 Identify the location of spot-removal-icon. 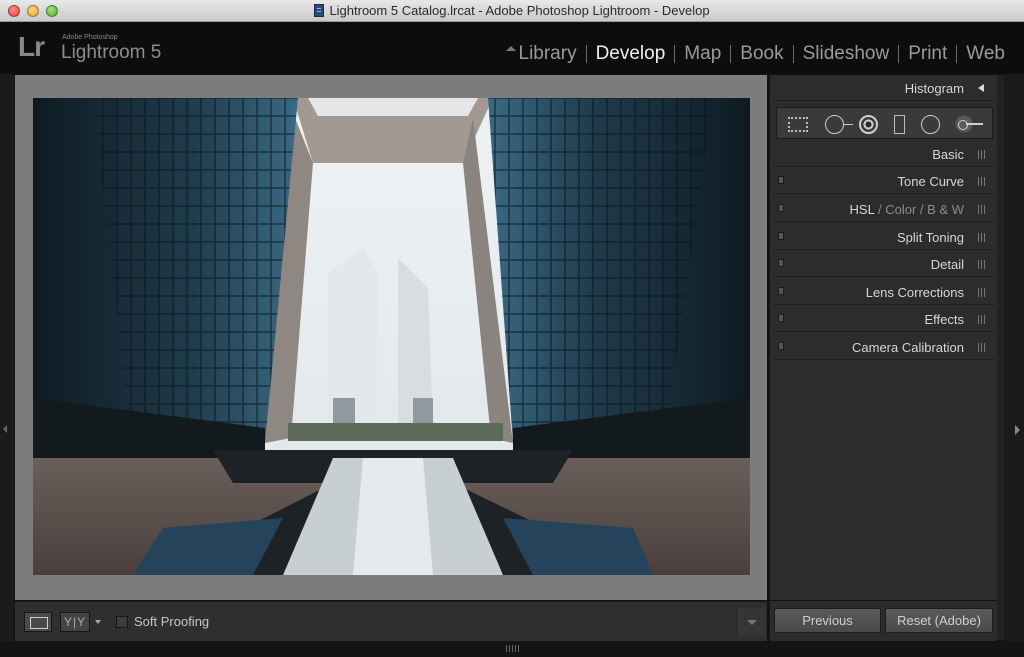
(835, 124).